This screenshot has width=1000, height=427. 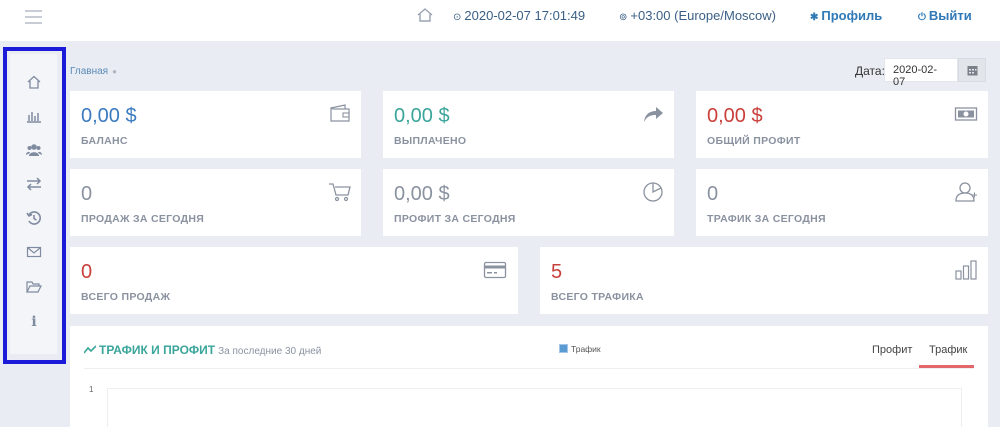 I want to click on y-tick-label: 1, so click(x=91, y=389).